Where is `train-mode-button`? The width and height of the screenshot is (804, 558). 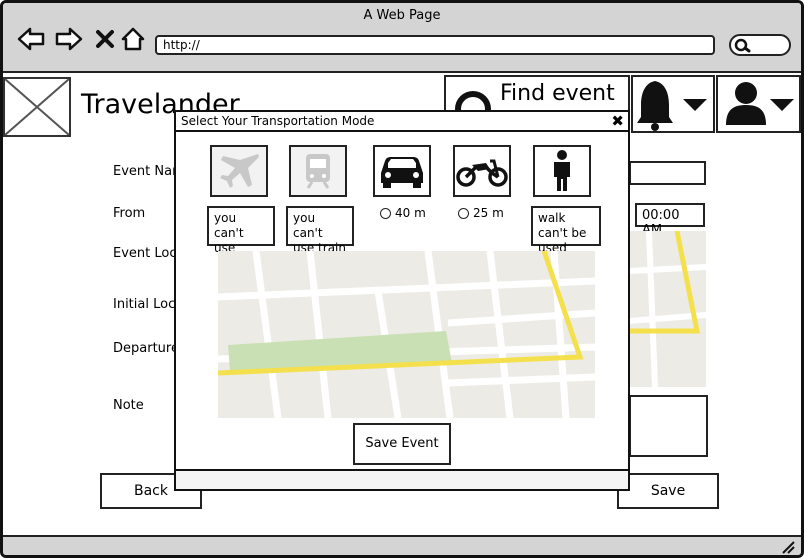
train-mode-button is located at coordinates (318, 171).